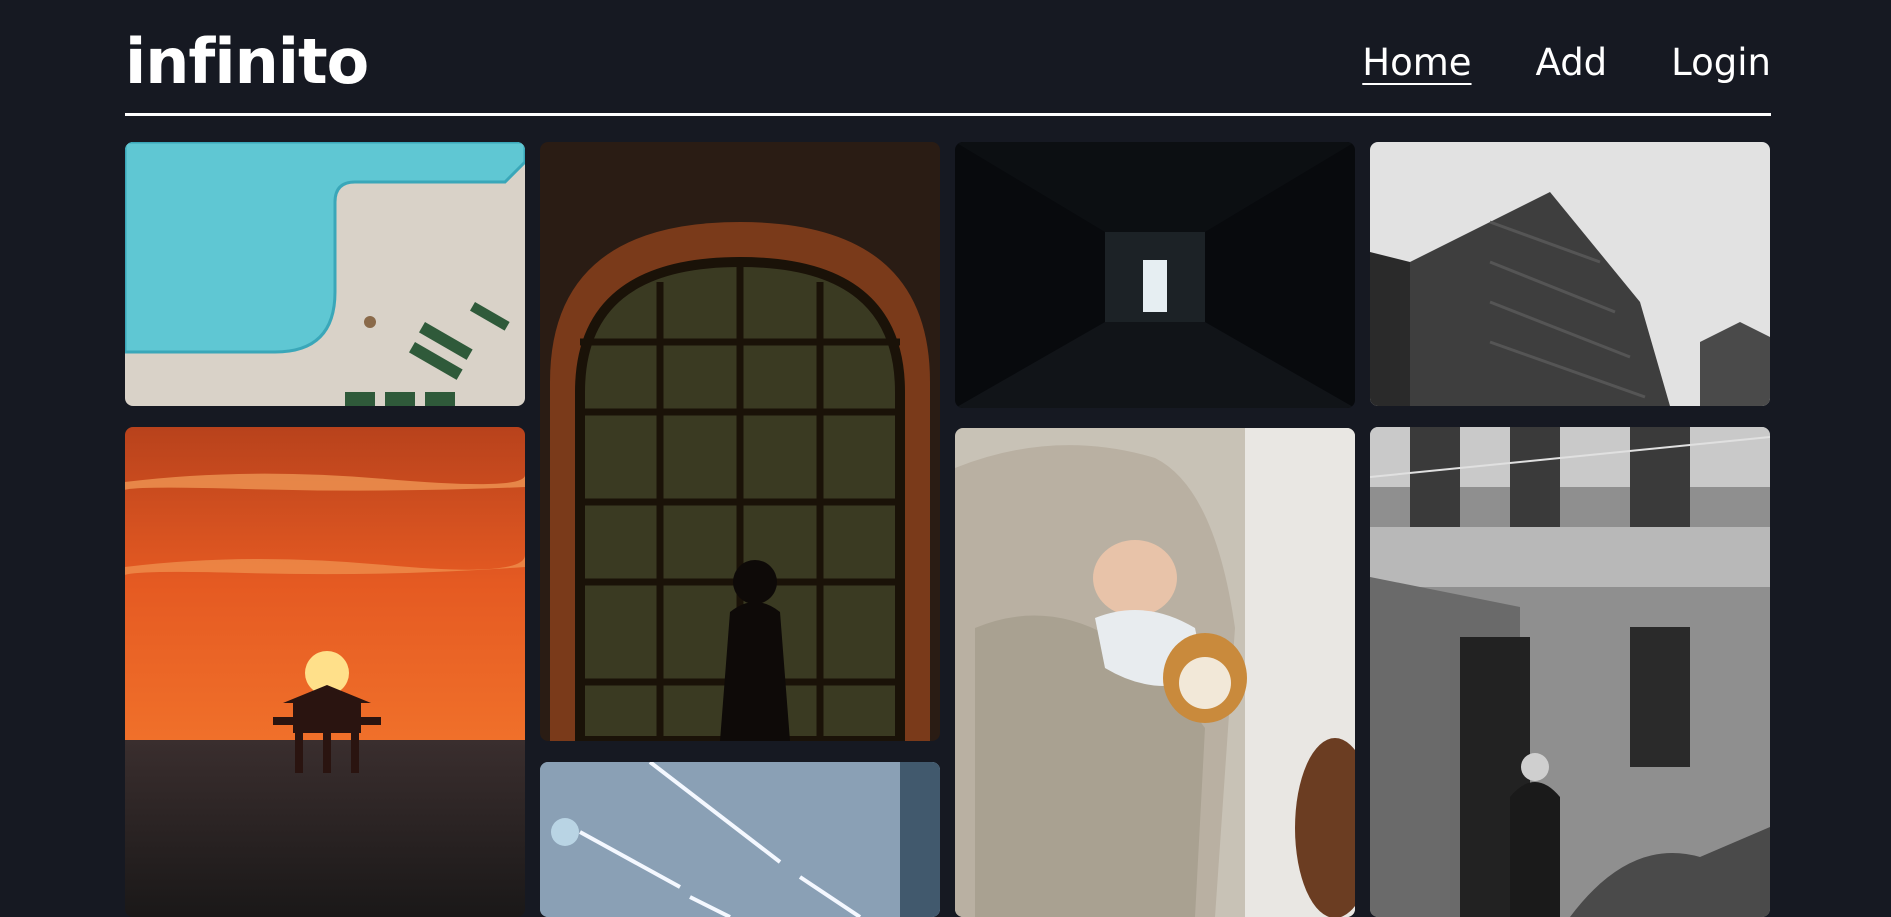 This screenshot has width=1891, height=917. Describe the element at coordinates (1416, 63) in the screenshot. I see `nav-home-link: Home` at that location.